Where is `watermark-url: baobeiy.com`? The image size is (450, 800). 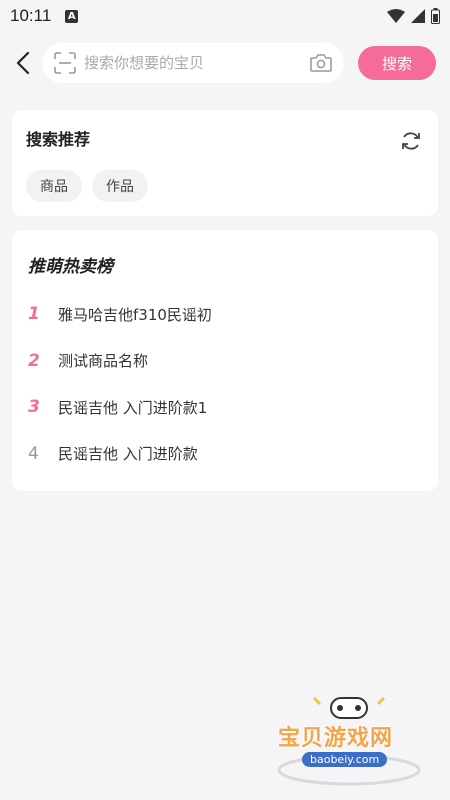 watermark-url: baobeiy.com is located at coordinates (345, 759).